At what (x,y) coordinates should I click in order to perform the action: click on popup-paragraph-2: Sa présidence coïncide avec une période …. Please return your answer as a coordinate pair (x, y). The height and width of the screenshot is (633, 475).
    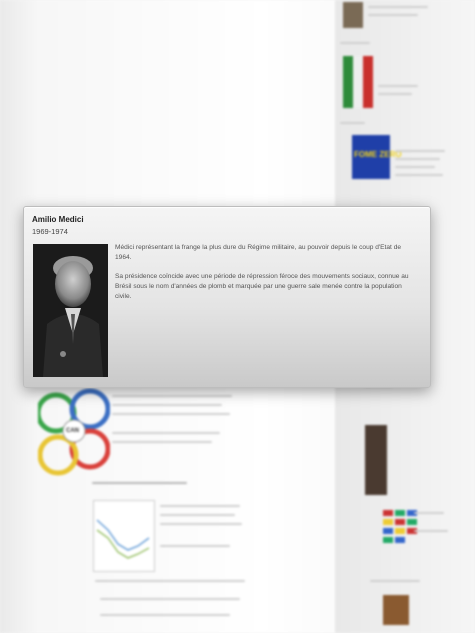
    Looking at the image, I should click on (262, 286).